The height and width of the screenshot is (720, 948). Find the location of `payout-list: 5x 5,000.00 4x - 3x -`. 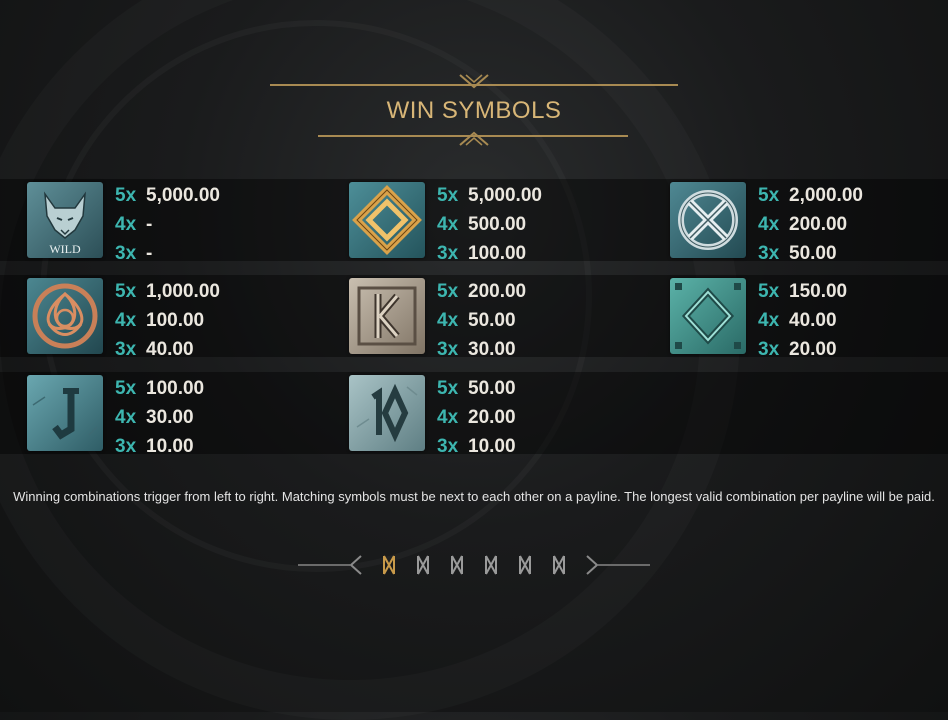

payout-list: 5x 5,000.00 4x - 3x - is located at coordinates (167, 224).